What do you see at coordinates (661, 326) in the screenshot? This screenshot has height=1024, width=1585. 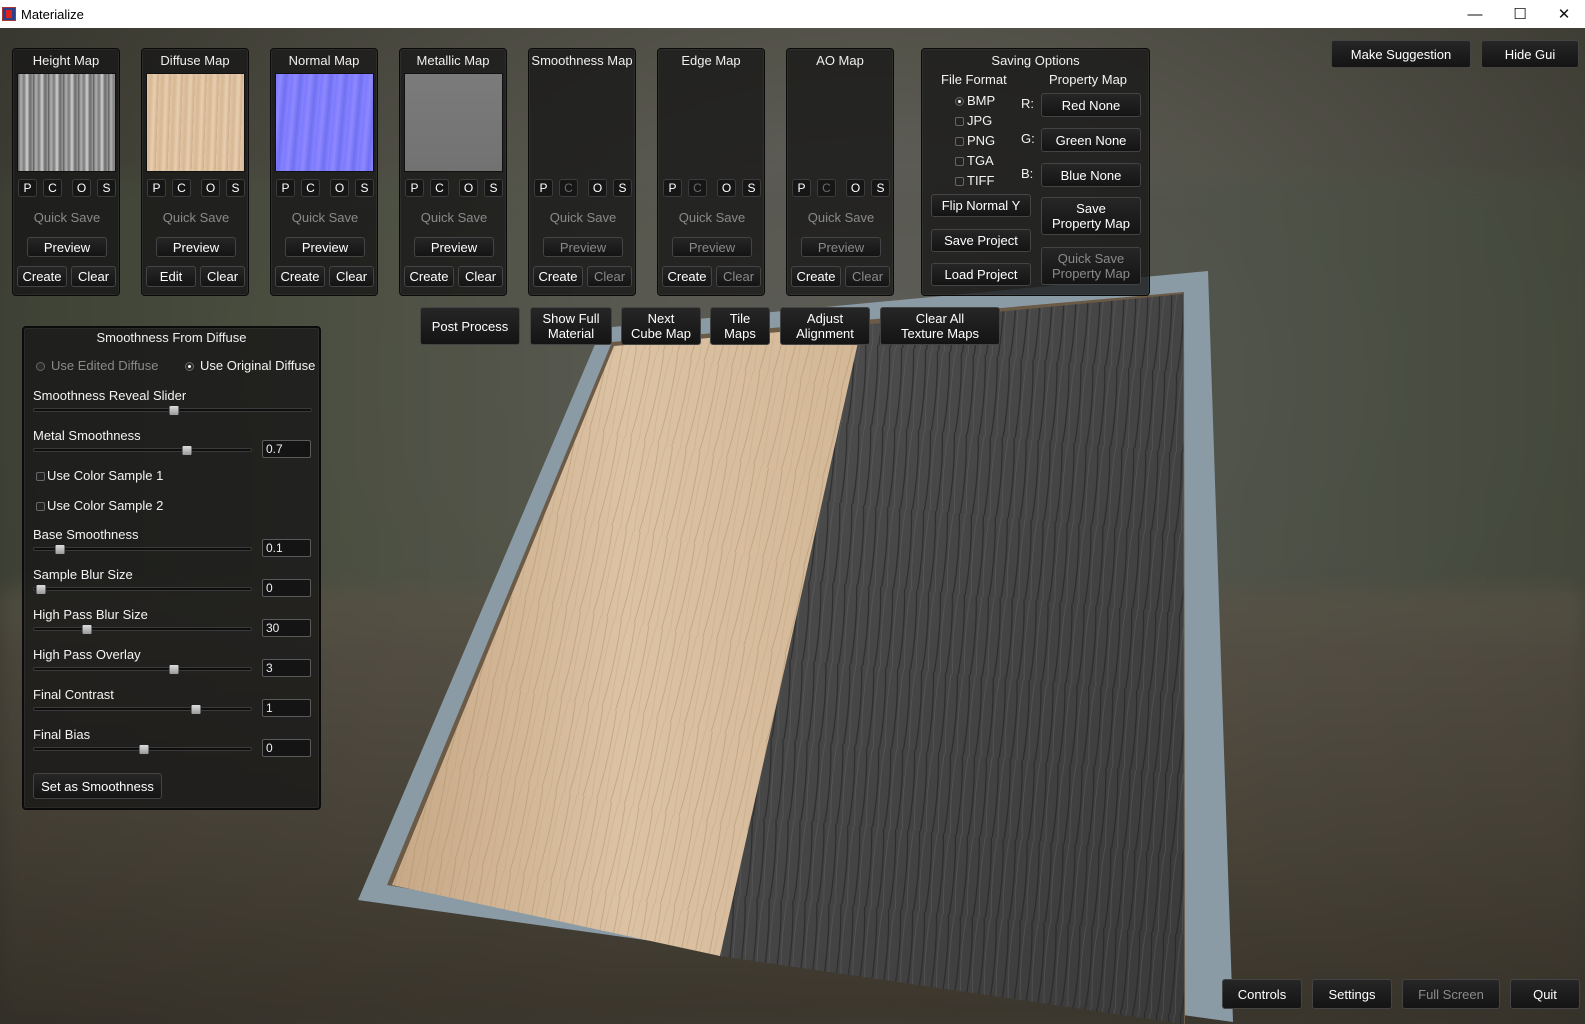 I see `next-cube-map-button: Next Cube Map` at bounding box center [661, 326].